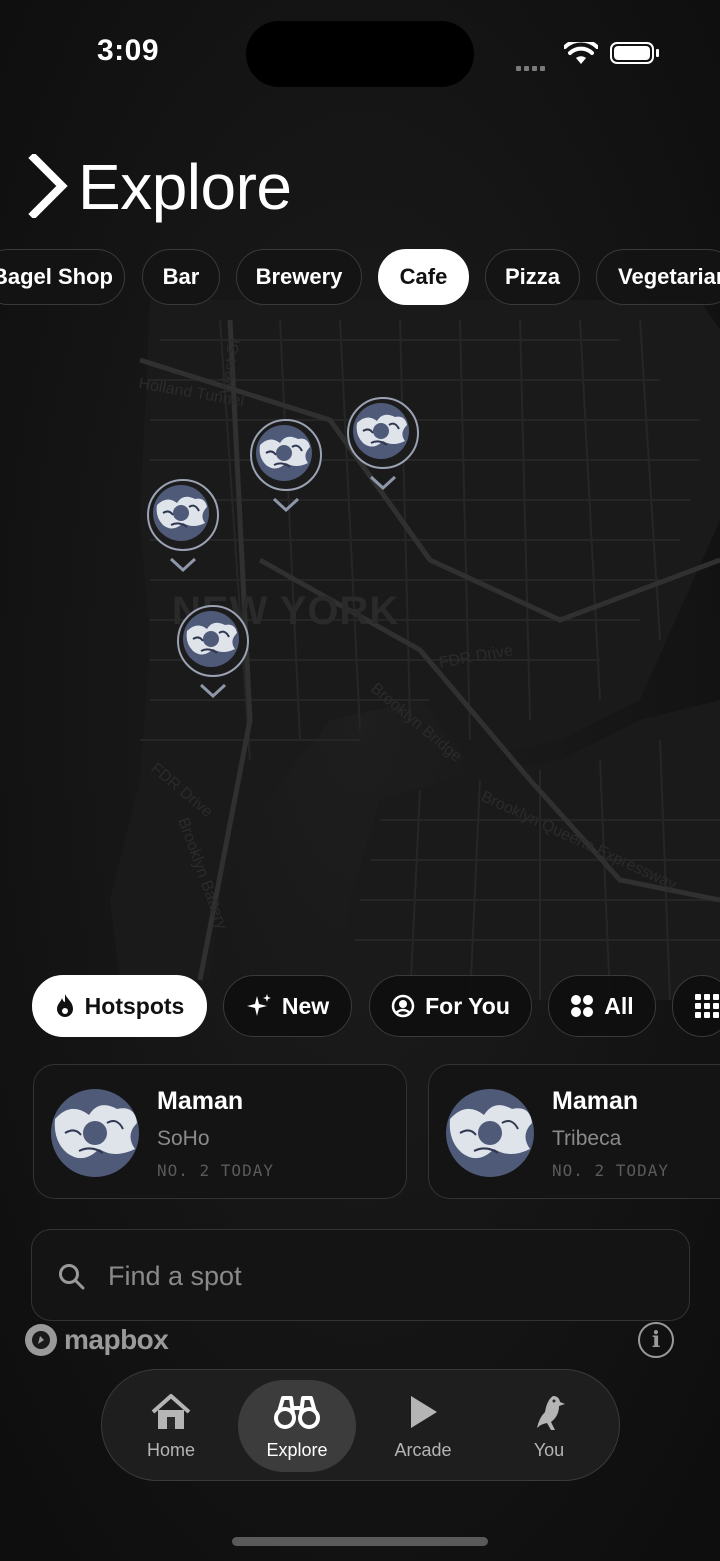 This screenshot has height=1561, width=720. I want to click on binoculars-icon, so click(297, 1412).